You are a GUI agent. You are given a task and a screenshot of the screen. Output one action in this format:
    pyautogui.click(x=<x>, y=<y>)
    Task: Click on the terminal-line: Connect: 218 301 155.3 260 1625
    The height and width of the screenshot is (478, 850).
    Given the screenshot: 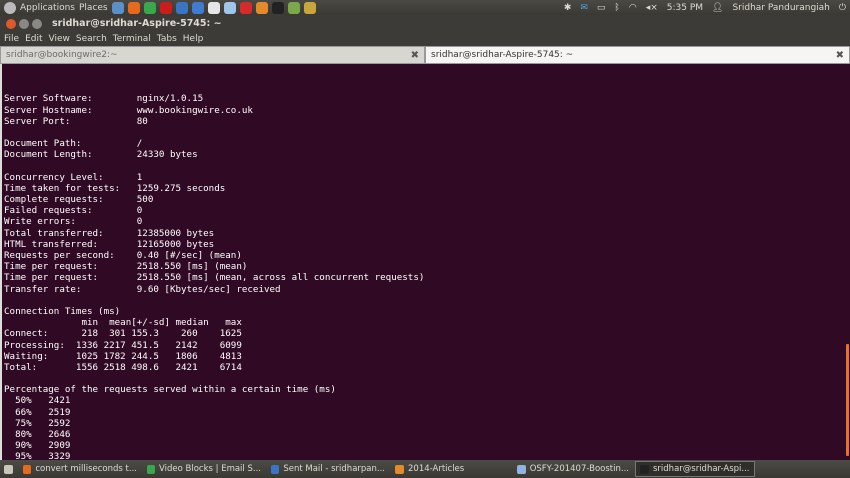 What is the action you would take?
    pyautogui.click(x=123, y=334)
    